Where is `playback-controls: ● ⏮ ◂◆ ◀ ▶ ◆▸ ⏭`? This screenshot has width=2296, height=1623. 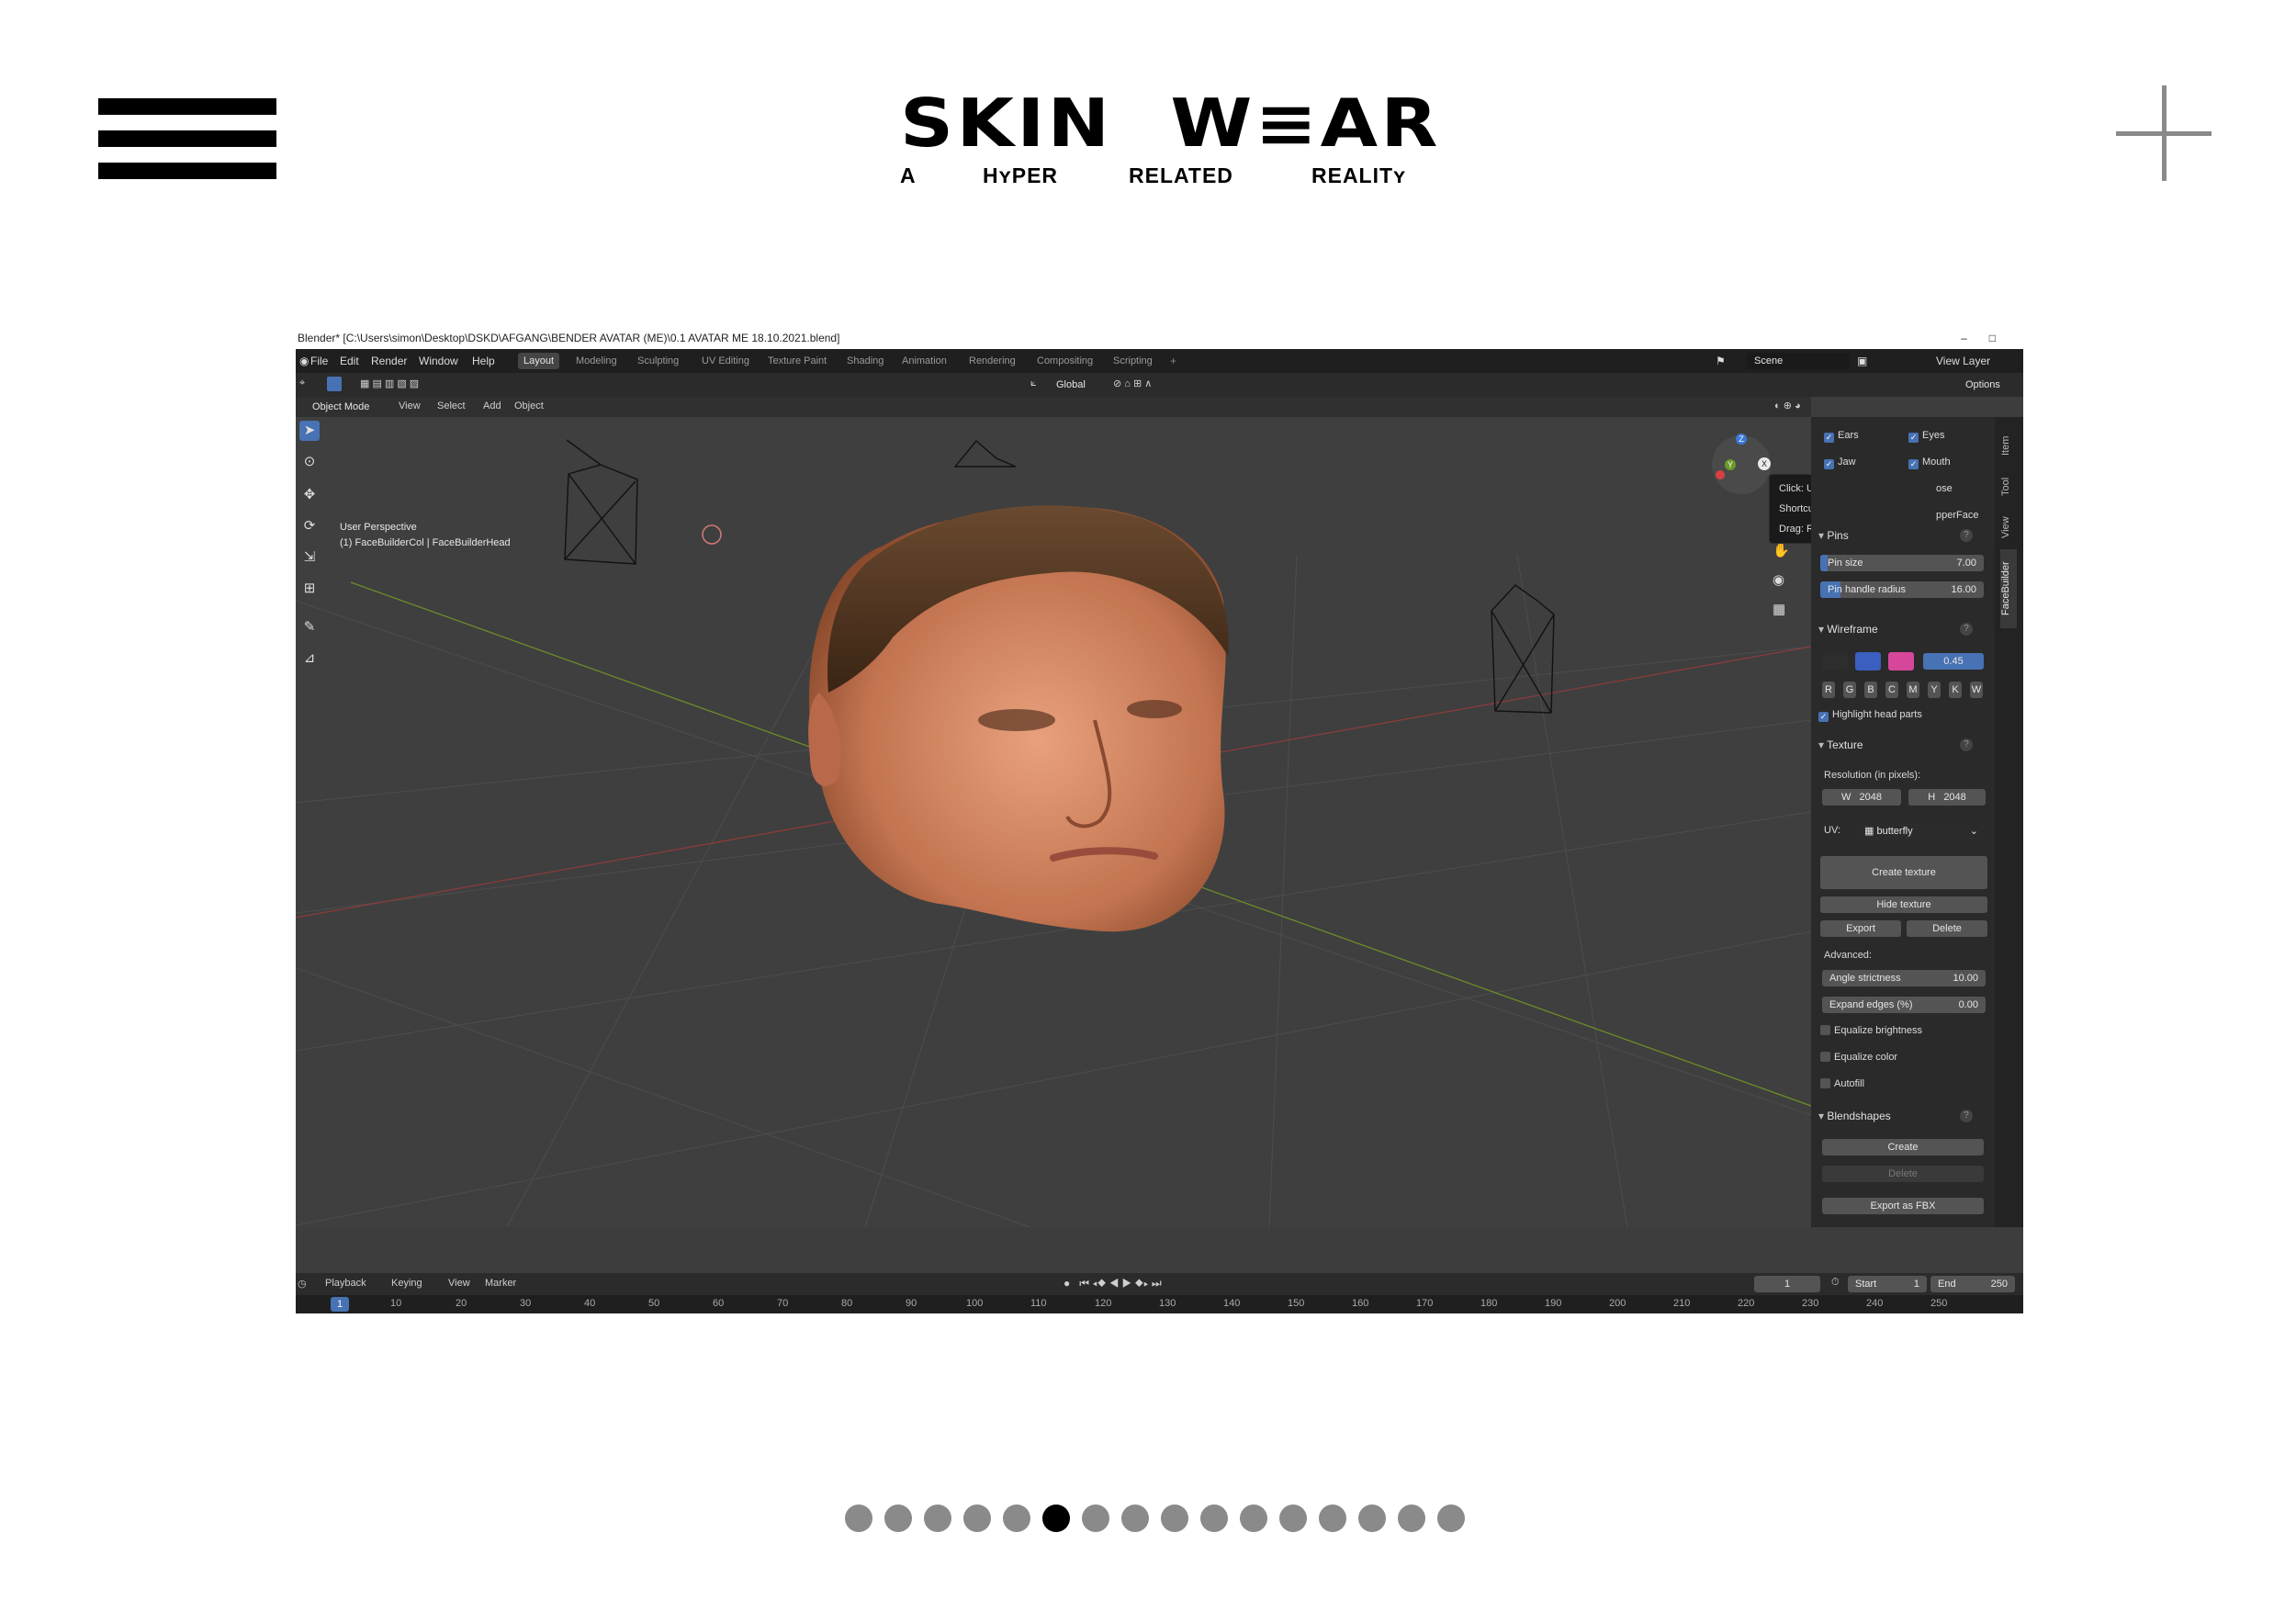 playback-controls: ● ⏮ ◂◆ ◀ ▶ ◆▸ ⏭ is located at coordinates (1113, 1284).